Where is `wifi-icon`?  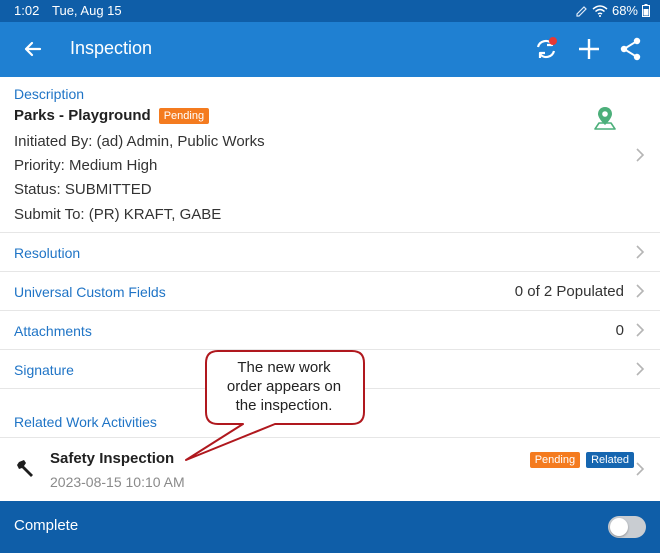
wifi-icon is located at coordinates (600, 10).